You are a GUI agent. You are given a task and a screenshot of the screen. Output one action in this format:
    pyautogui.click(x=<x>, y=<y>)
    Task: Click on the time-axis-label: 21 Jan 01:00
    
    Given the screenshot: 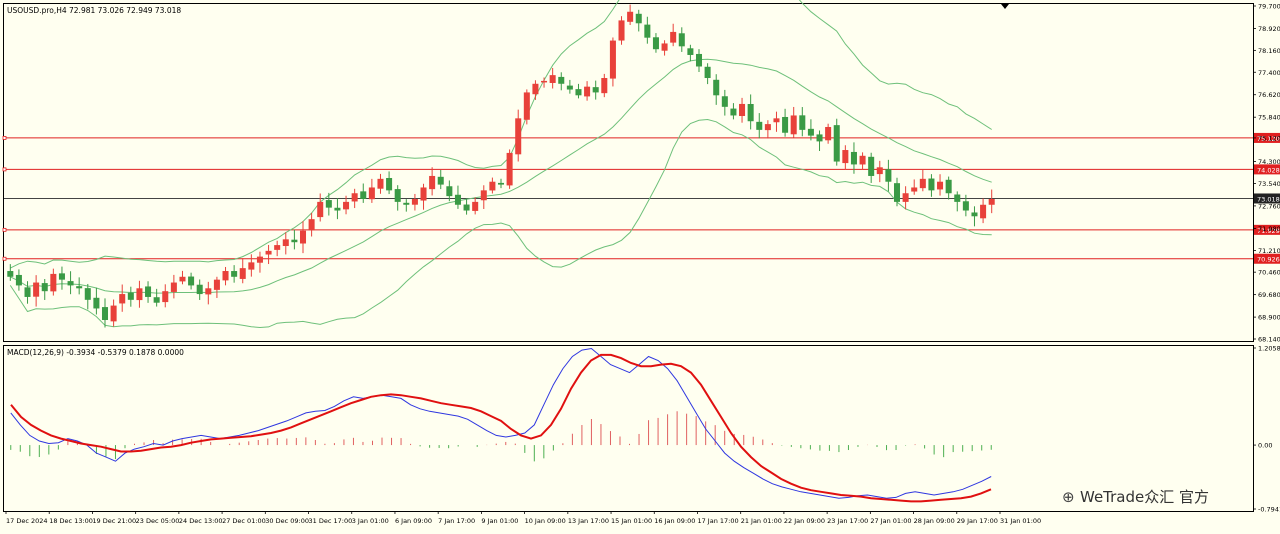 What is the action you would take?
    pyautogui.click(x=761, y=521)
    